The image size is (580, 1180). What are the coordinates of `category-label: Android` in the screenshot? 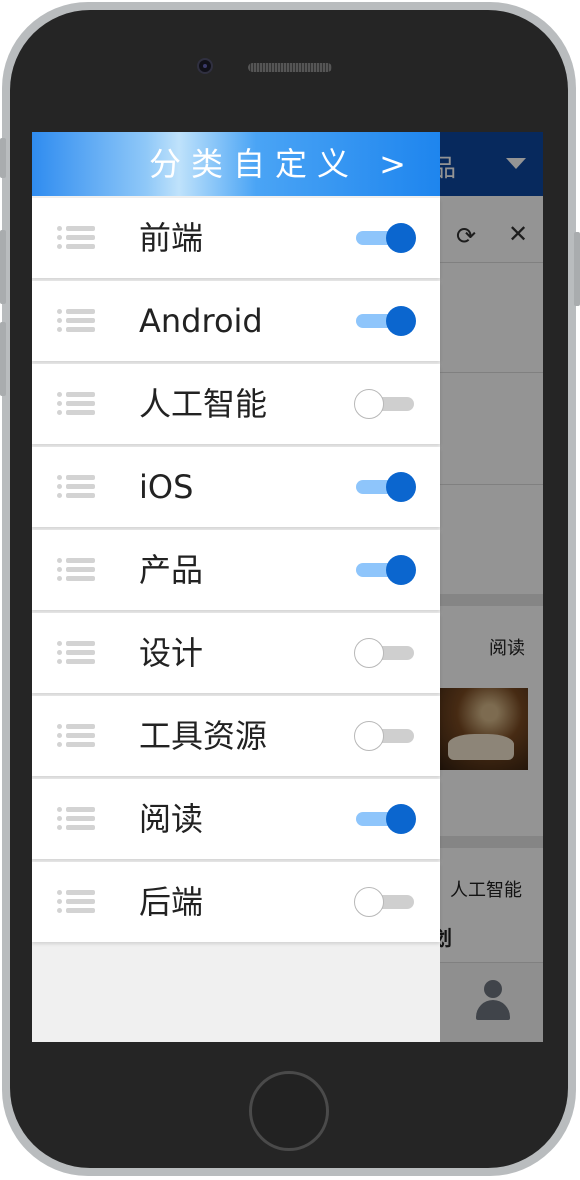 It's located at (201, 321).